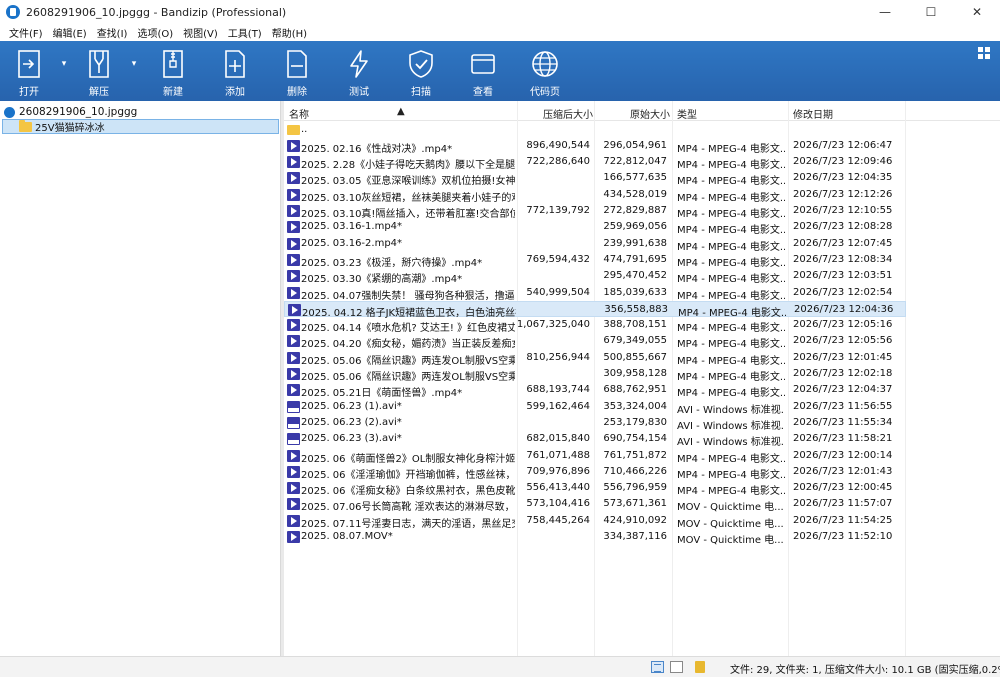 This screenshot has height=677, width=1000. Describe the element at coordinates (173, 71) in the screenshot. I see `new-button: 新建` at that location.